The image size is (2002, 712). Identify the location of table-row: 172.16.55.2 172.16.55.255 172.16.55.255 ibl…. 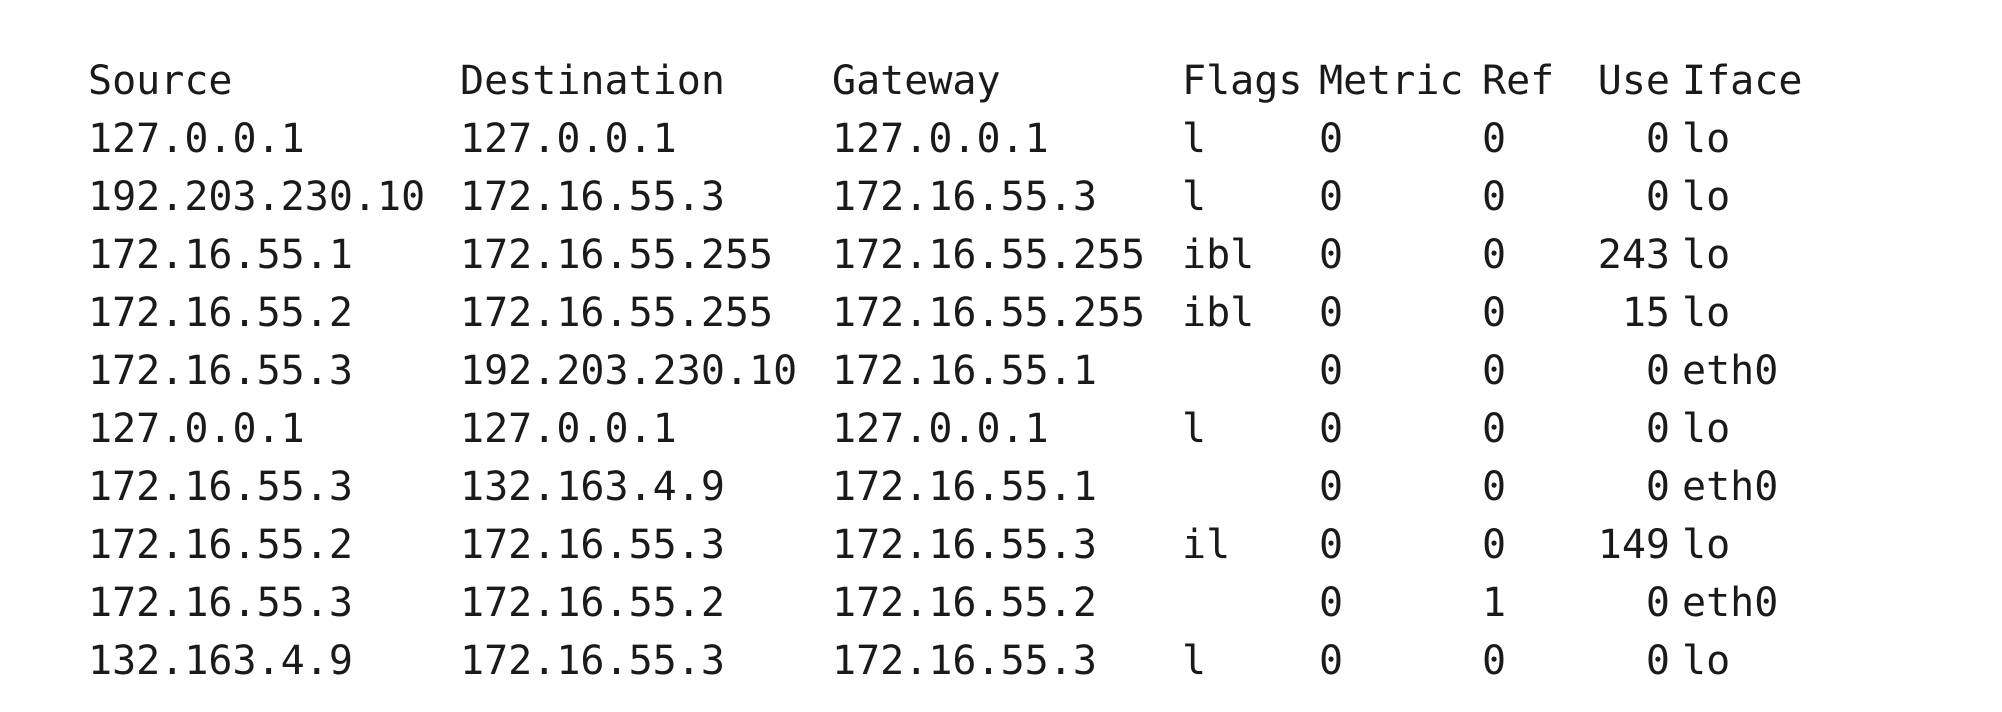
(945, 313).